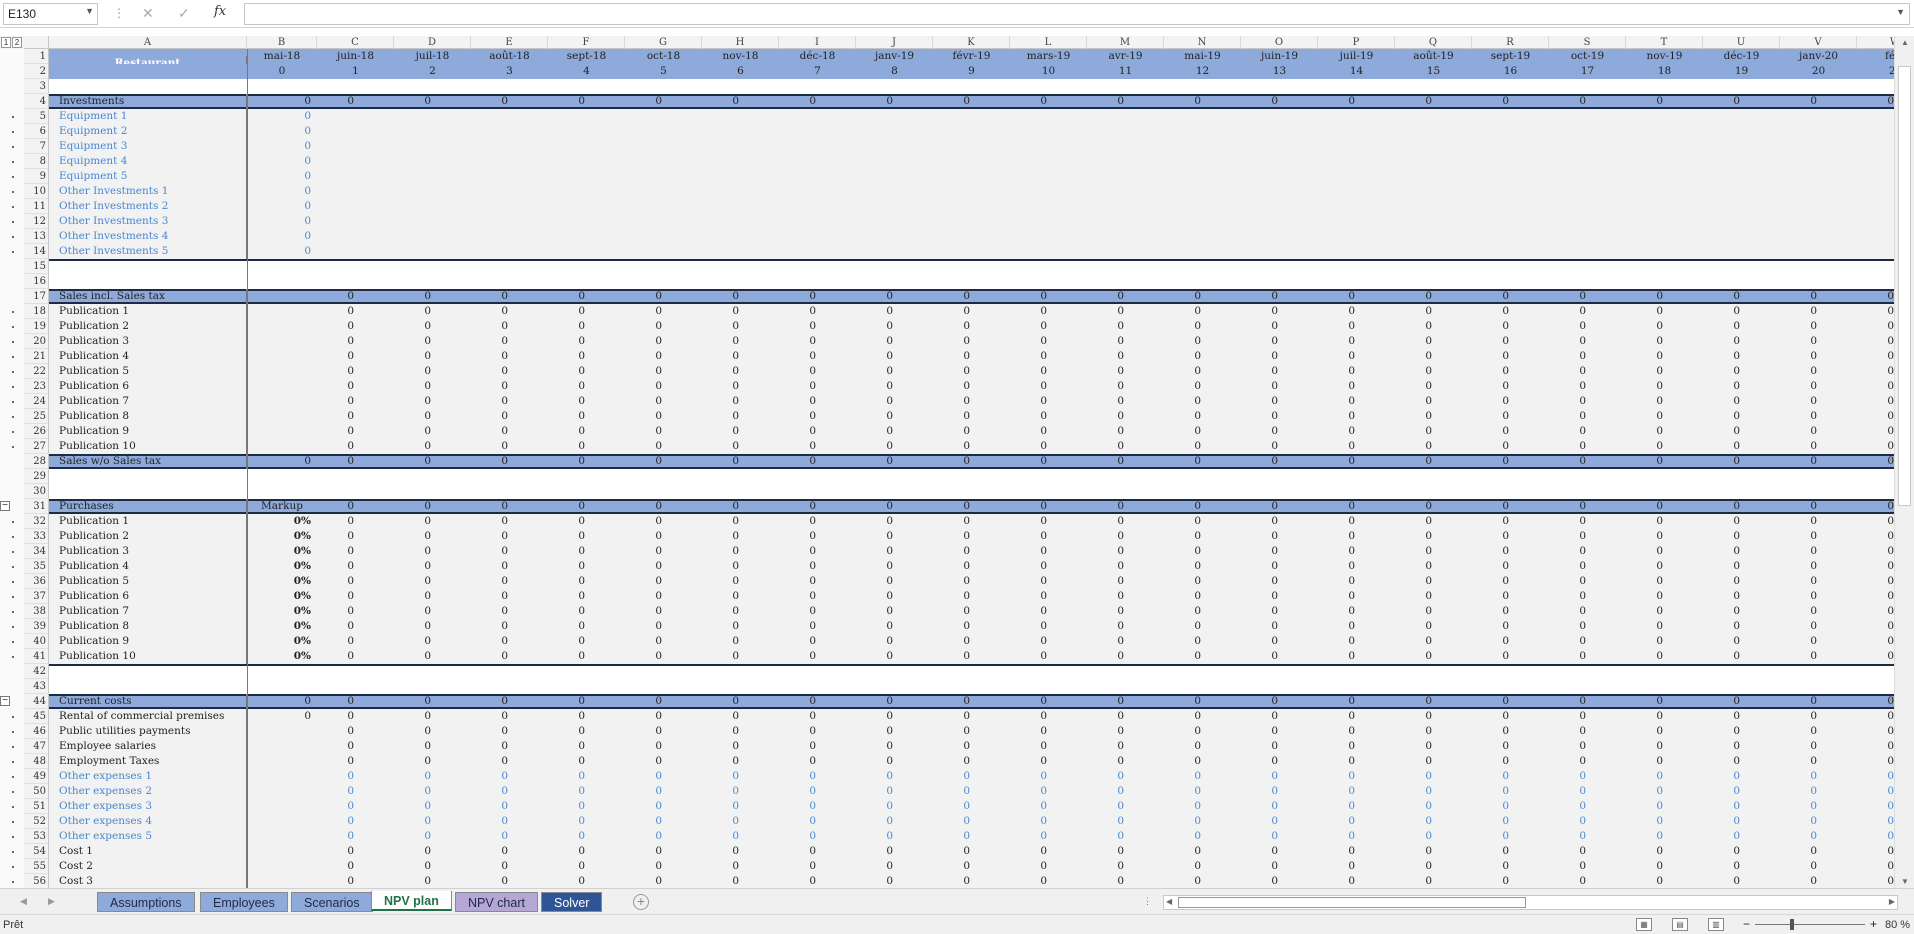  Describe the element at coordinates (586, 71) in the screenshot. I see `period-index: 4` at that location.